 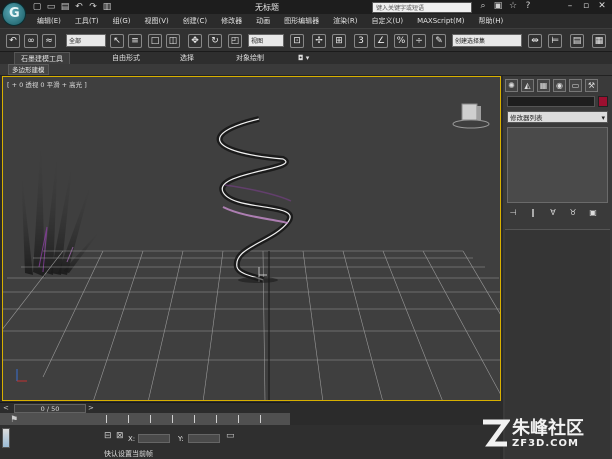 What do you see at coordinates (361, 41) in the screenshot?
I see `snaps-toggle-icon: 3` at bounding box center [361, 41].